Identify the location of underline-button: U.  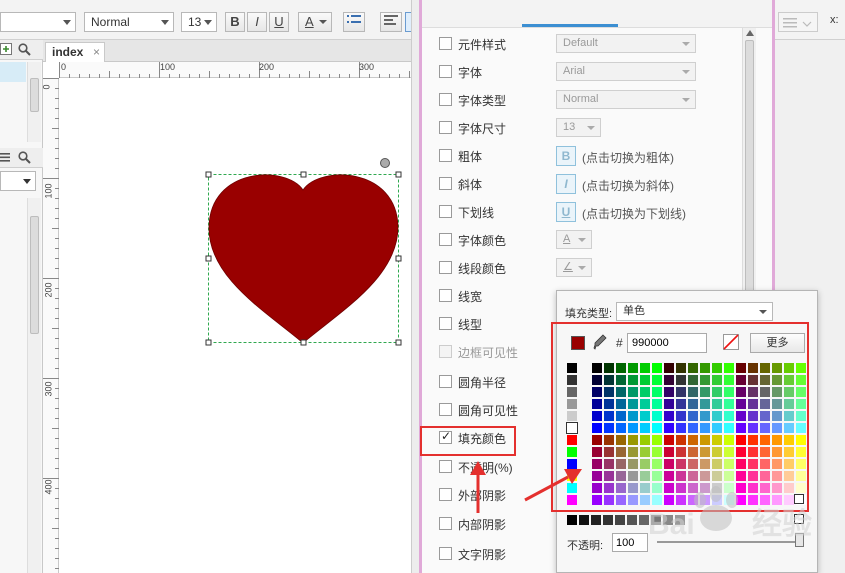
(279, 22).